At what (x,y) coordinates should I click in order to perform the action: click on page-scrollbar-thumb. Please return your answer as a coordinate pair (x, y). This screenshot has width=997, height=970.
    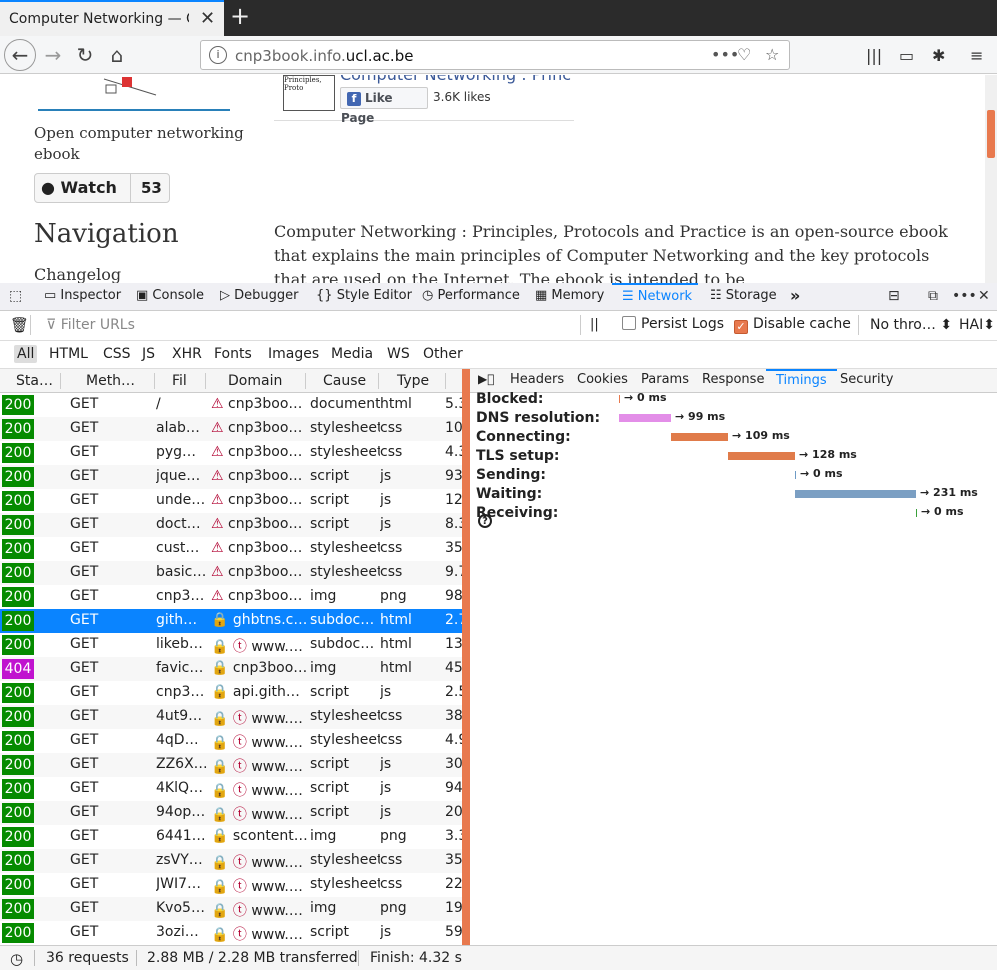
    Looking at the image, I should click on (991, 134).